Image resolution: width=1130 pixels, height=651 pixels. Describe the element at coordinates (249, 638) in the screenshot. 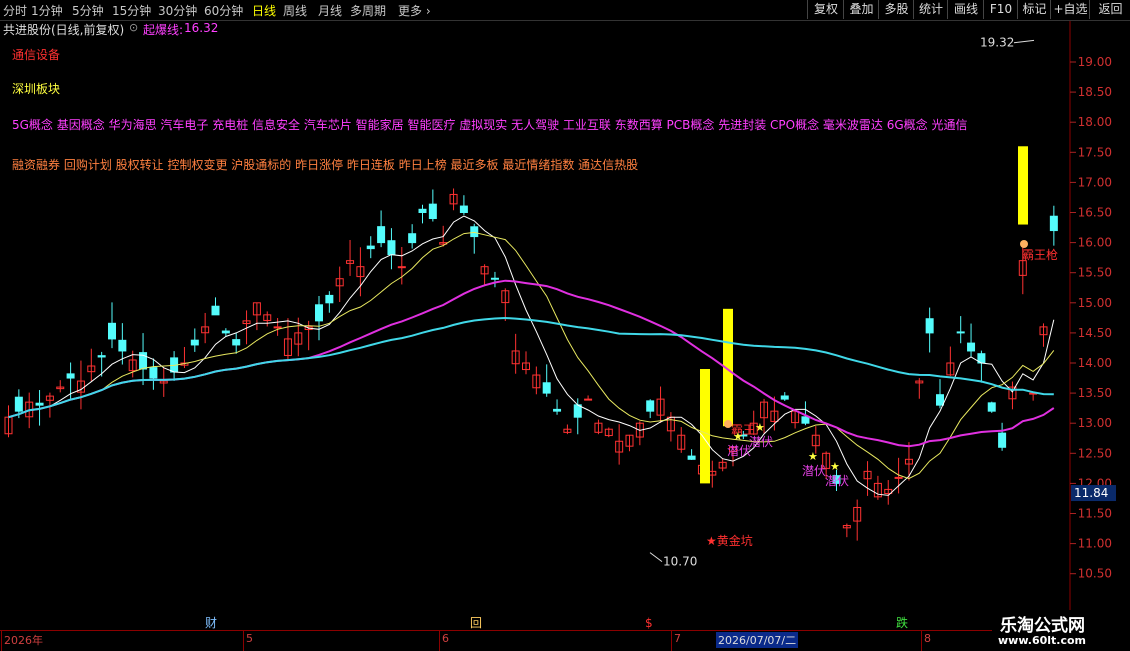

I see `date-label: 5` at that location.